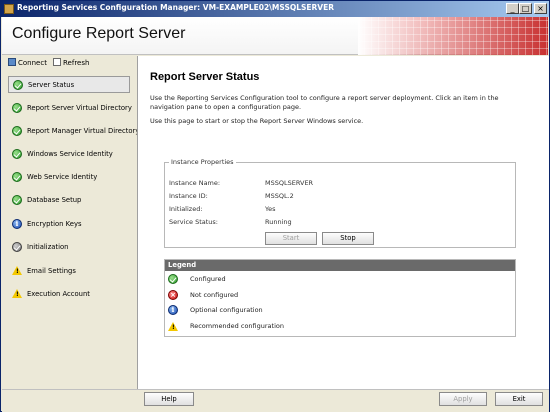  Describe the element at coordinates (32, 63) in the screenshot. I see `connect-label: Connect` at that location.